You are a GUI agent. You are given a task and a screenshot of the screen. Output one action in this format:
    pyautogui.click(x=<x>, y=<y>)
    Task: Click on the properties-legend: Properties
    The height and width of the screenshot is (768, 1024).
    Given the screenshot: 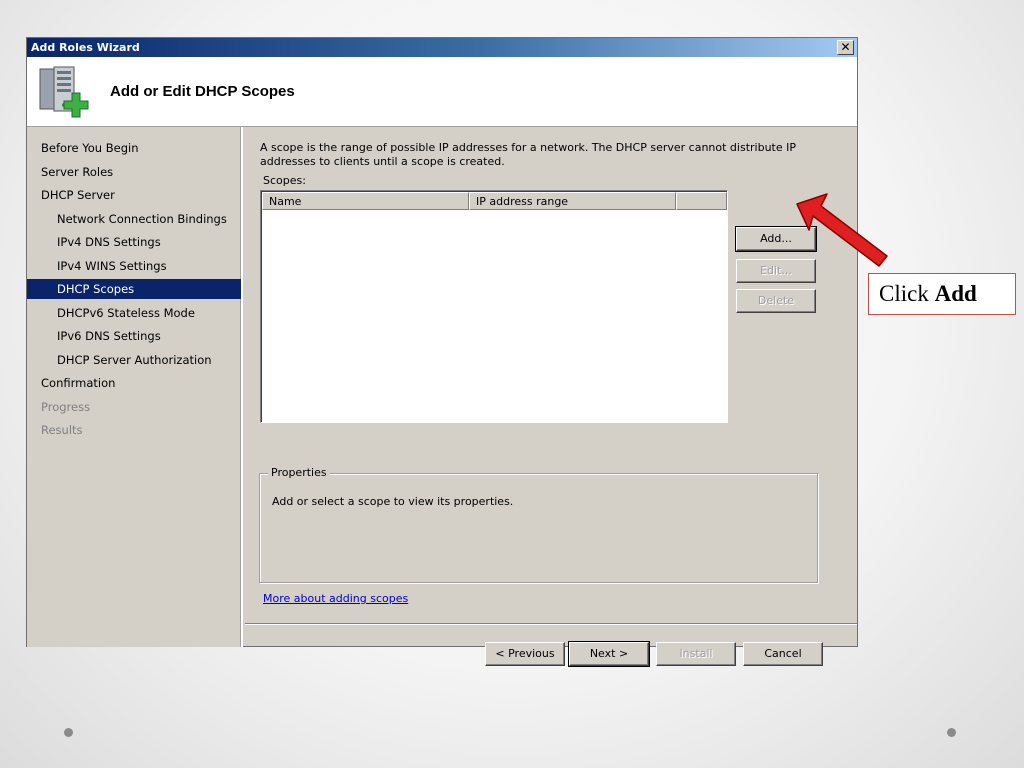 What is the action you would take?
    pyautogui.click(x=299, y=472)
    